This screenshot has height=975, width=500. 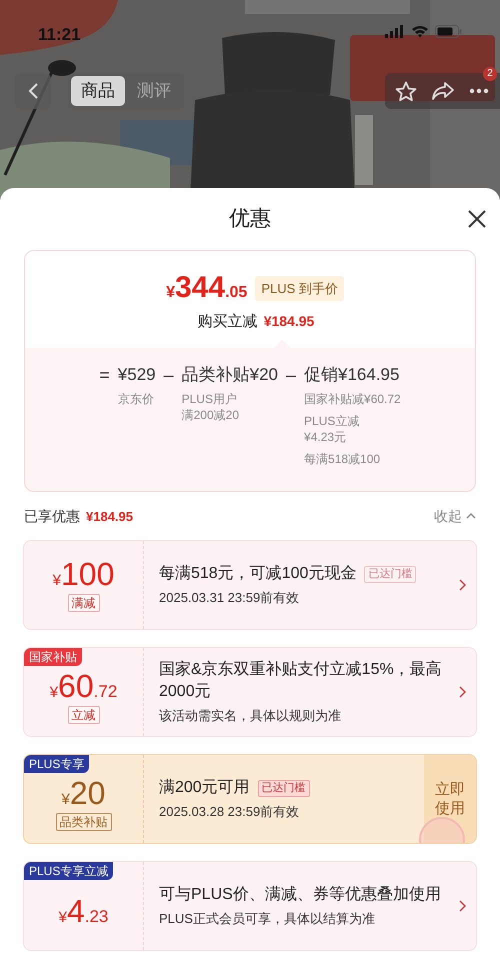 What do you see at coordinates (420, 31) in the screenshot?
I see `wifi-icon` at bounding box center [420, 31].